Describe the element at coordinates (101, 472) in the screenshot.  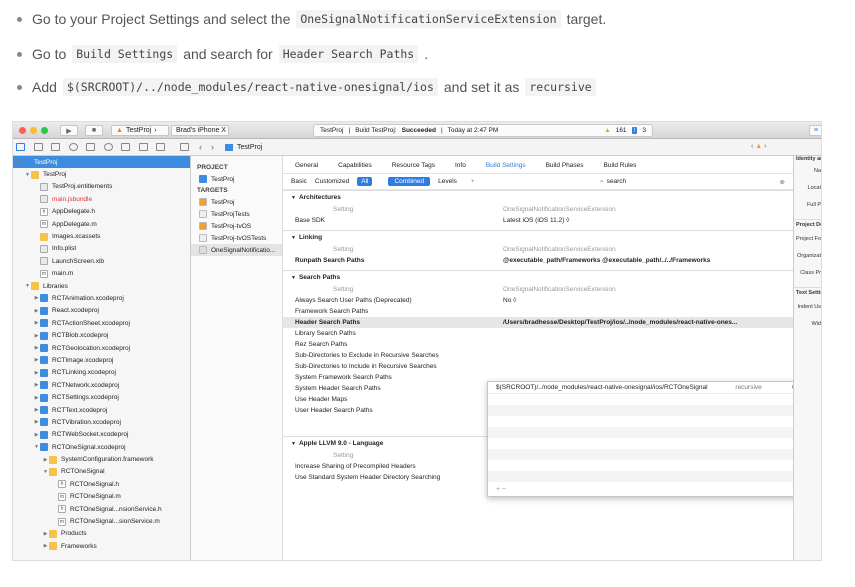
I see `navigator-item: ▼ RCTOneSignal` at that location.